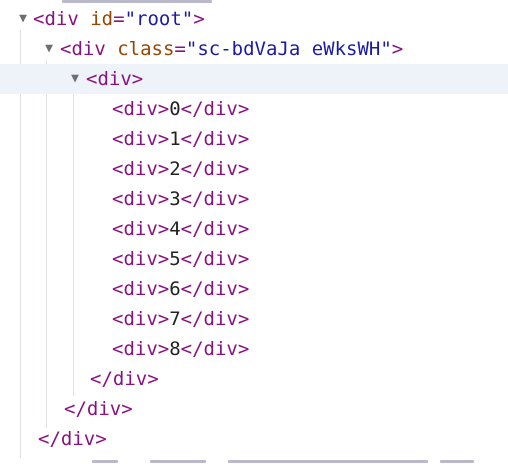  What do you see at coordinates (254, 439) in the screenshot?
I see `tree-node-root-close: </div>` at bounding box center [254, 439].